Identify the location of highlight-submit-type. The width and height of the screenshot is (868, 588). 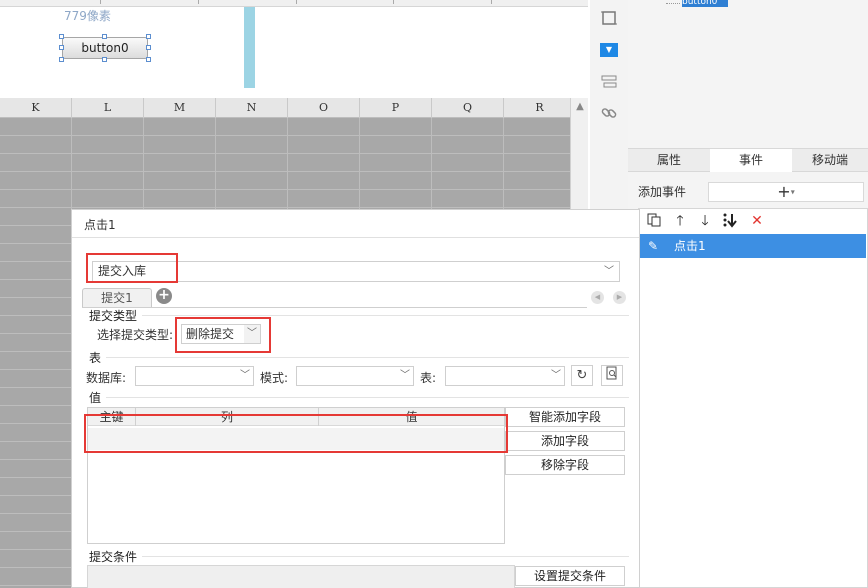
(223, 335).